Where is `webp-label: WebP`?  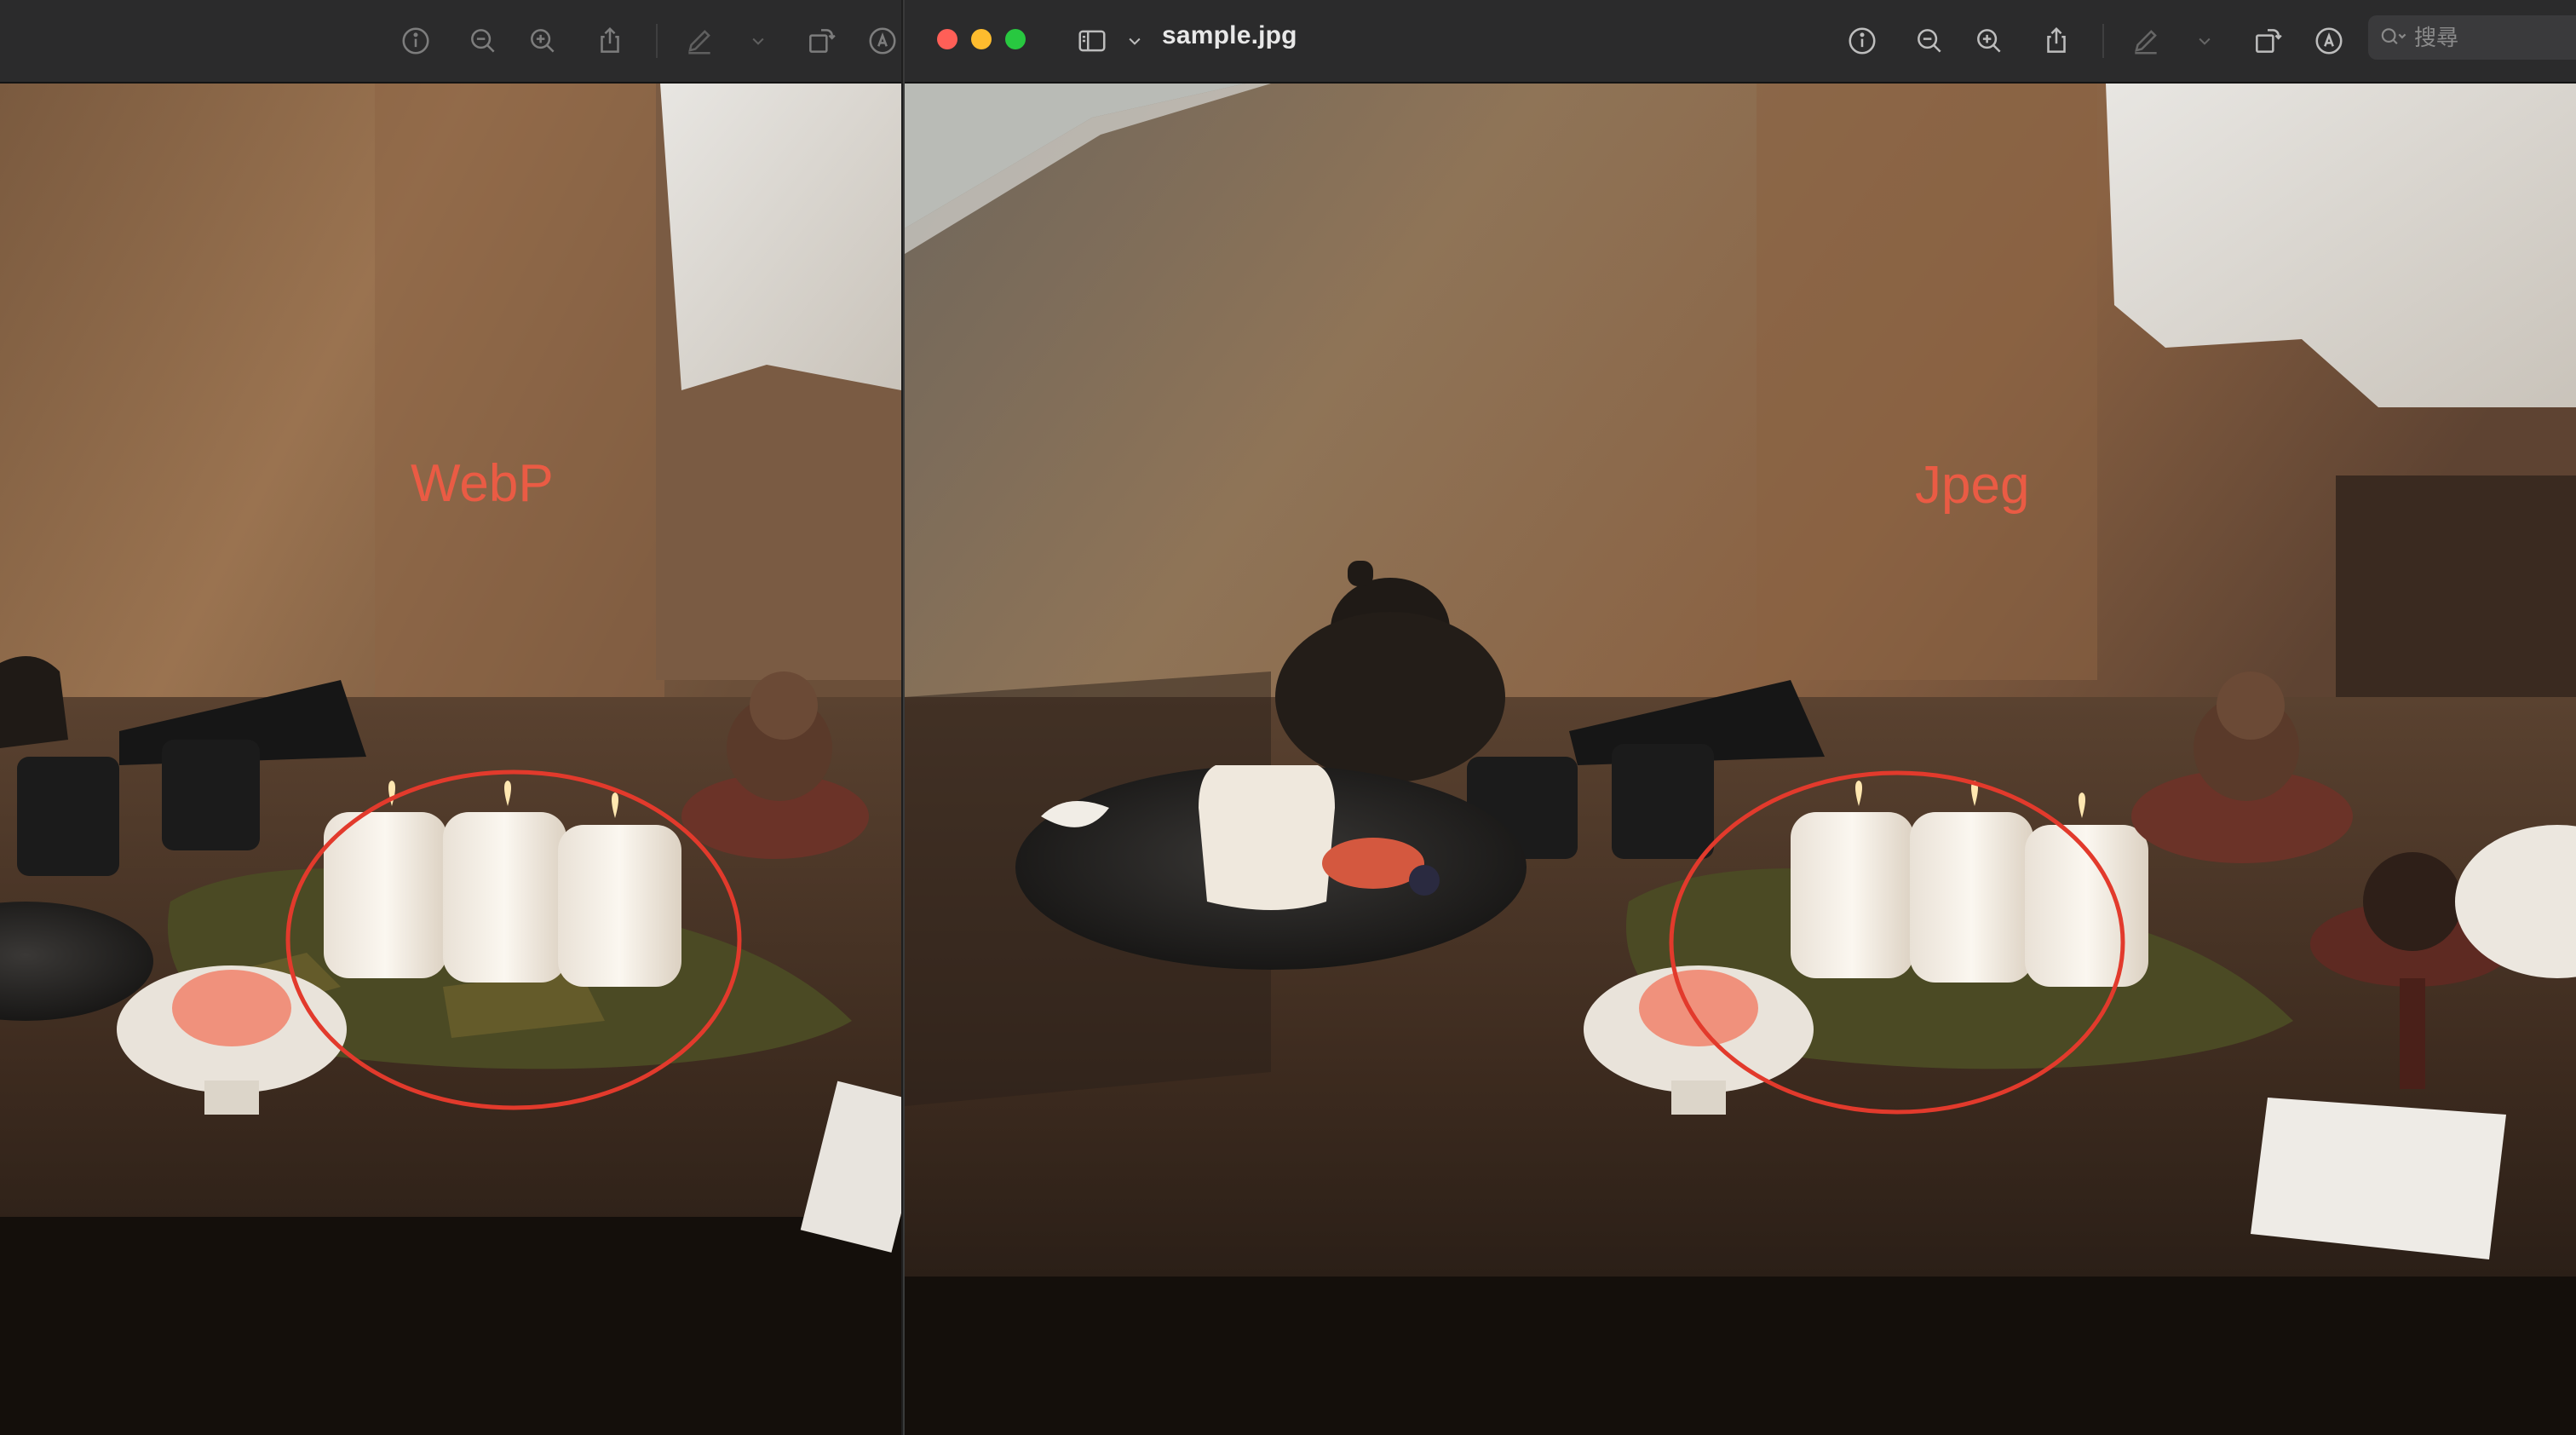 webp-label: WebP is located at coordinates (482, 483).